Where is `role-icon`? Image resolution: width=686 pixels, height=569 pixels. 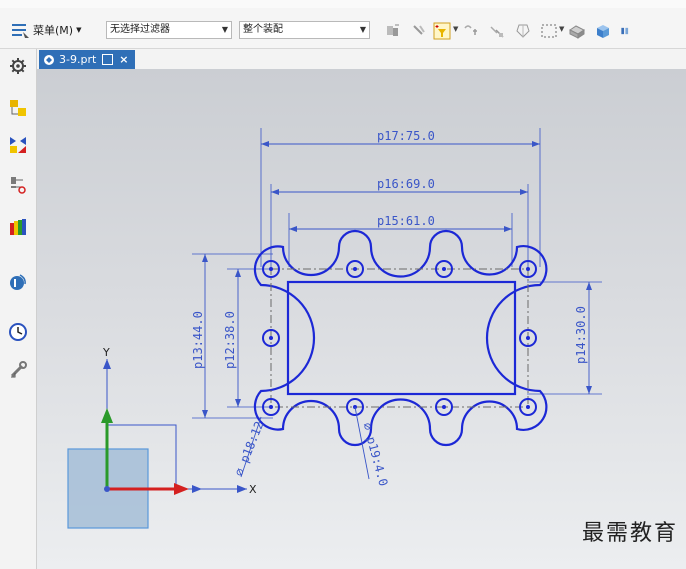 role-icon is located at coordinates (18, 370).